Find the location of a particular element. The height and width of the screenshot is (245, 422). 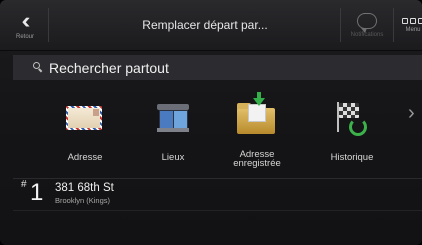

category-label: Lieux is located at coordinates (173, 157).